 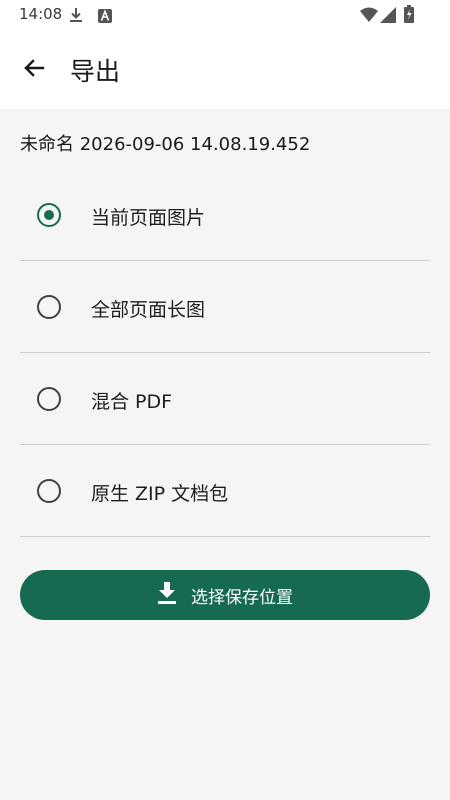 I want to click on option-all-pages-long-image: 全部页面长图, so click(x=225, y=307).